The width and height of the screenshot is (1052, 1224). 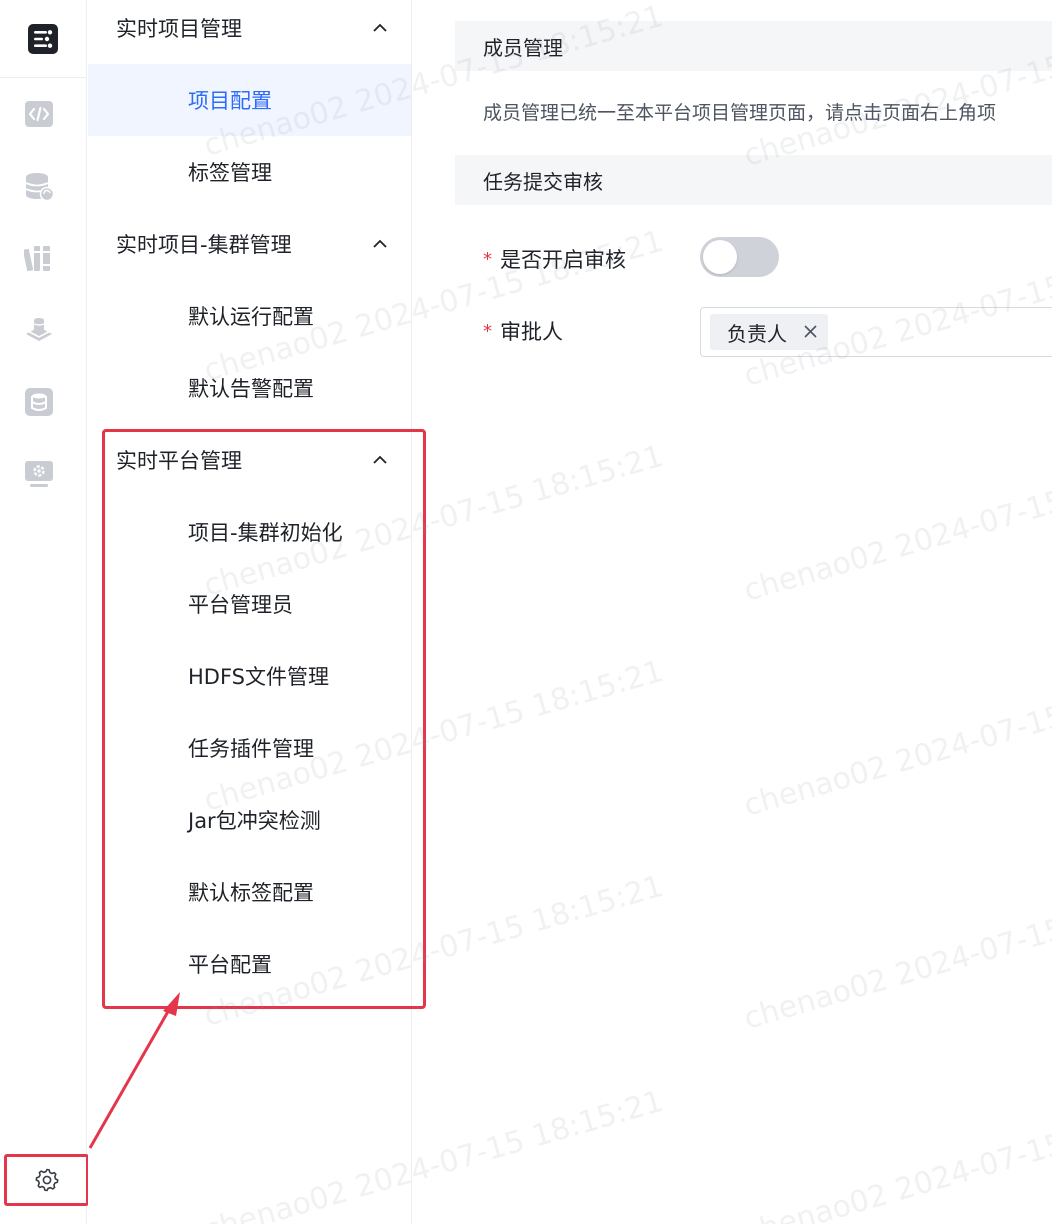 I want to click on menu-item-label: 默认标签配置, so click(x=251, y=893).